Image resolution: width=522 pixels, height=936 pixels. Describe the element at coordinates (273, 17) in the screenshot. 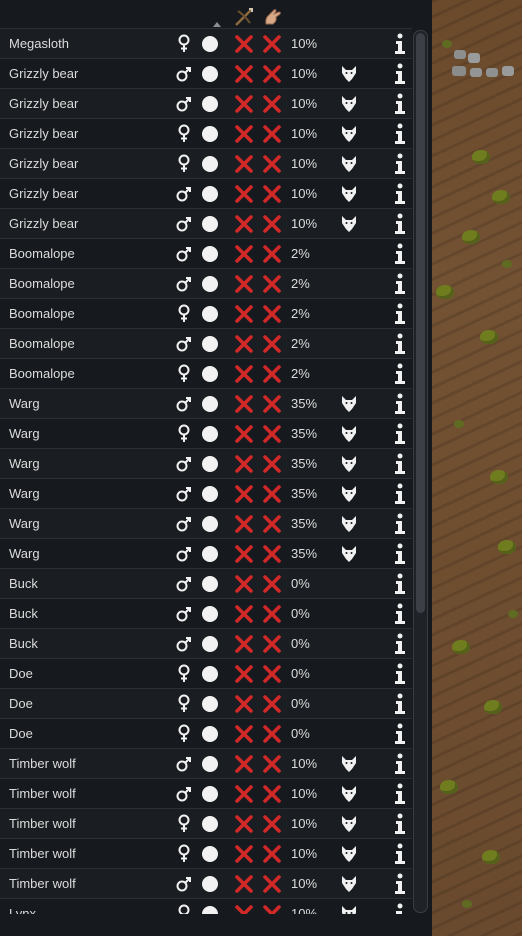

I see `hand-tame-icon` at that location.